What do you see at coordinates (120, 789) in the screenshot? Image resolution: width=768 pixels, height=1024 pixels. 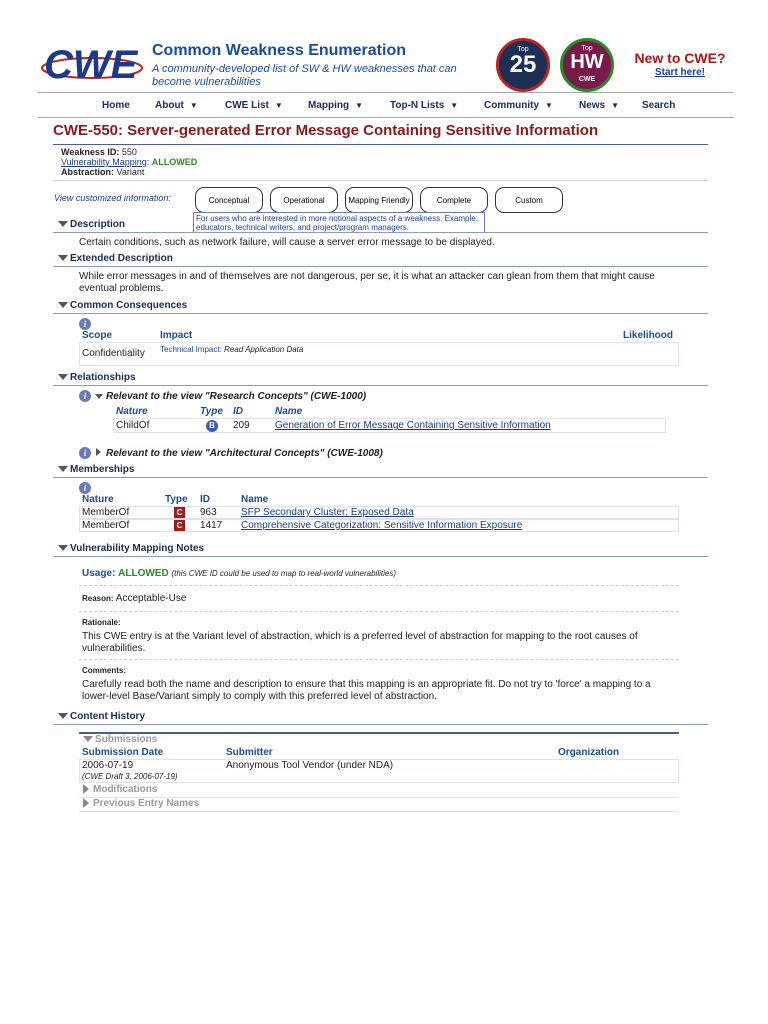 I see `modifications-toggle: Modifications` at bounding box center [120, 789].